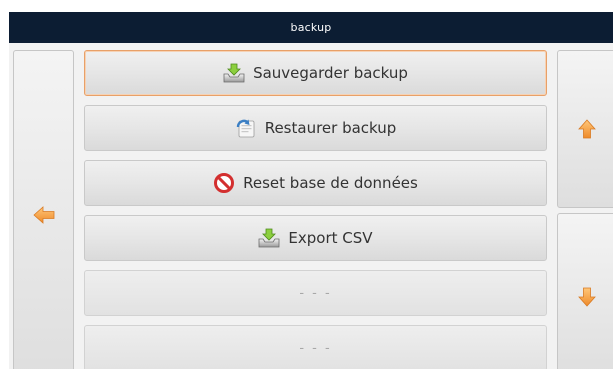  Describe the element at coordinates (330, 73) in the screenshot. I see `save-backup-label: Sauvegarder backup` at that location.